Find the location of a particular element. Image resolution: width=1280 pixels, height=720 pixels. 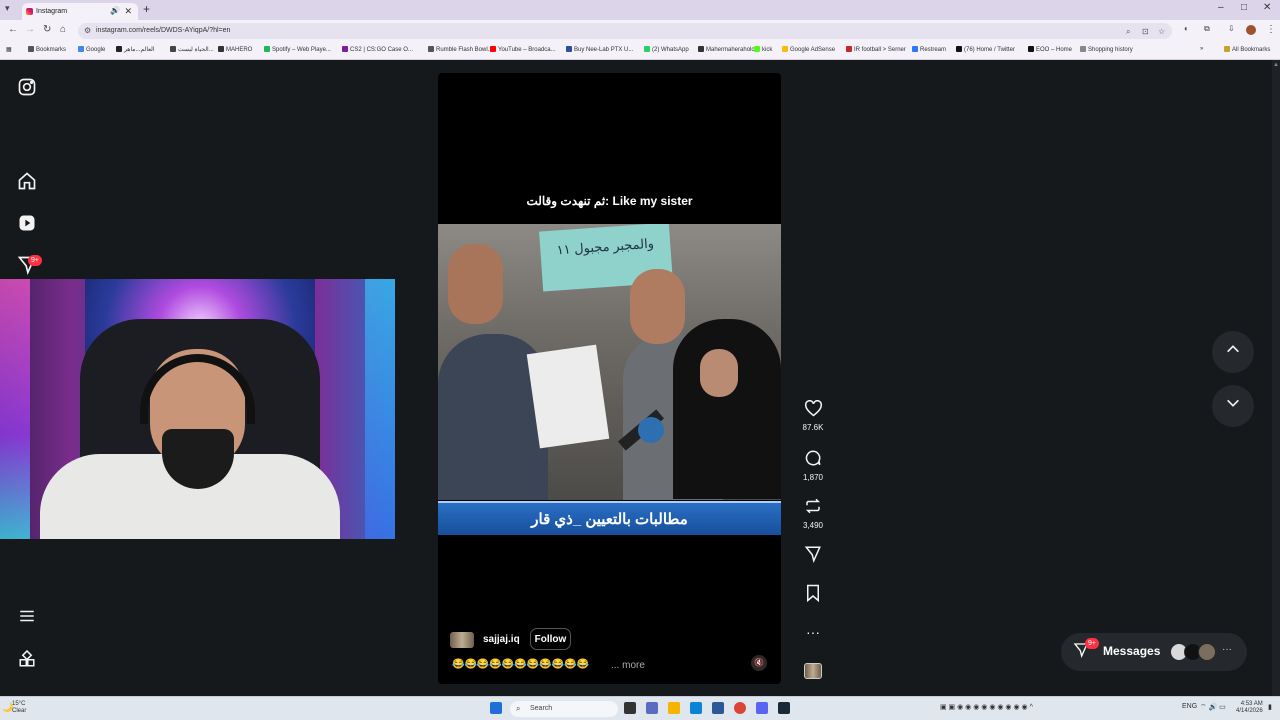

weather-widget: 15°C Clear is located at coordinates (19, 708).